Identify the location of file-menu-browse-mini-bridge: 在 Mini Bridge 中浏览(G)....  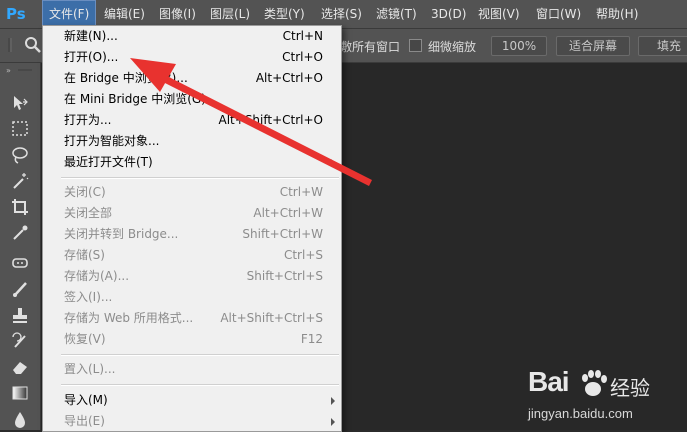
(192, 99).